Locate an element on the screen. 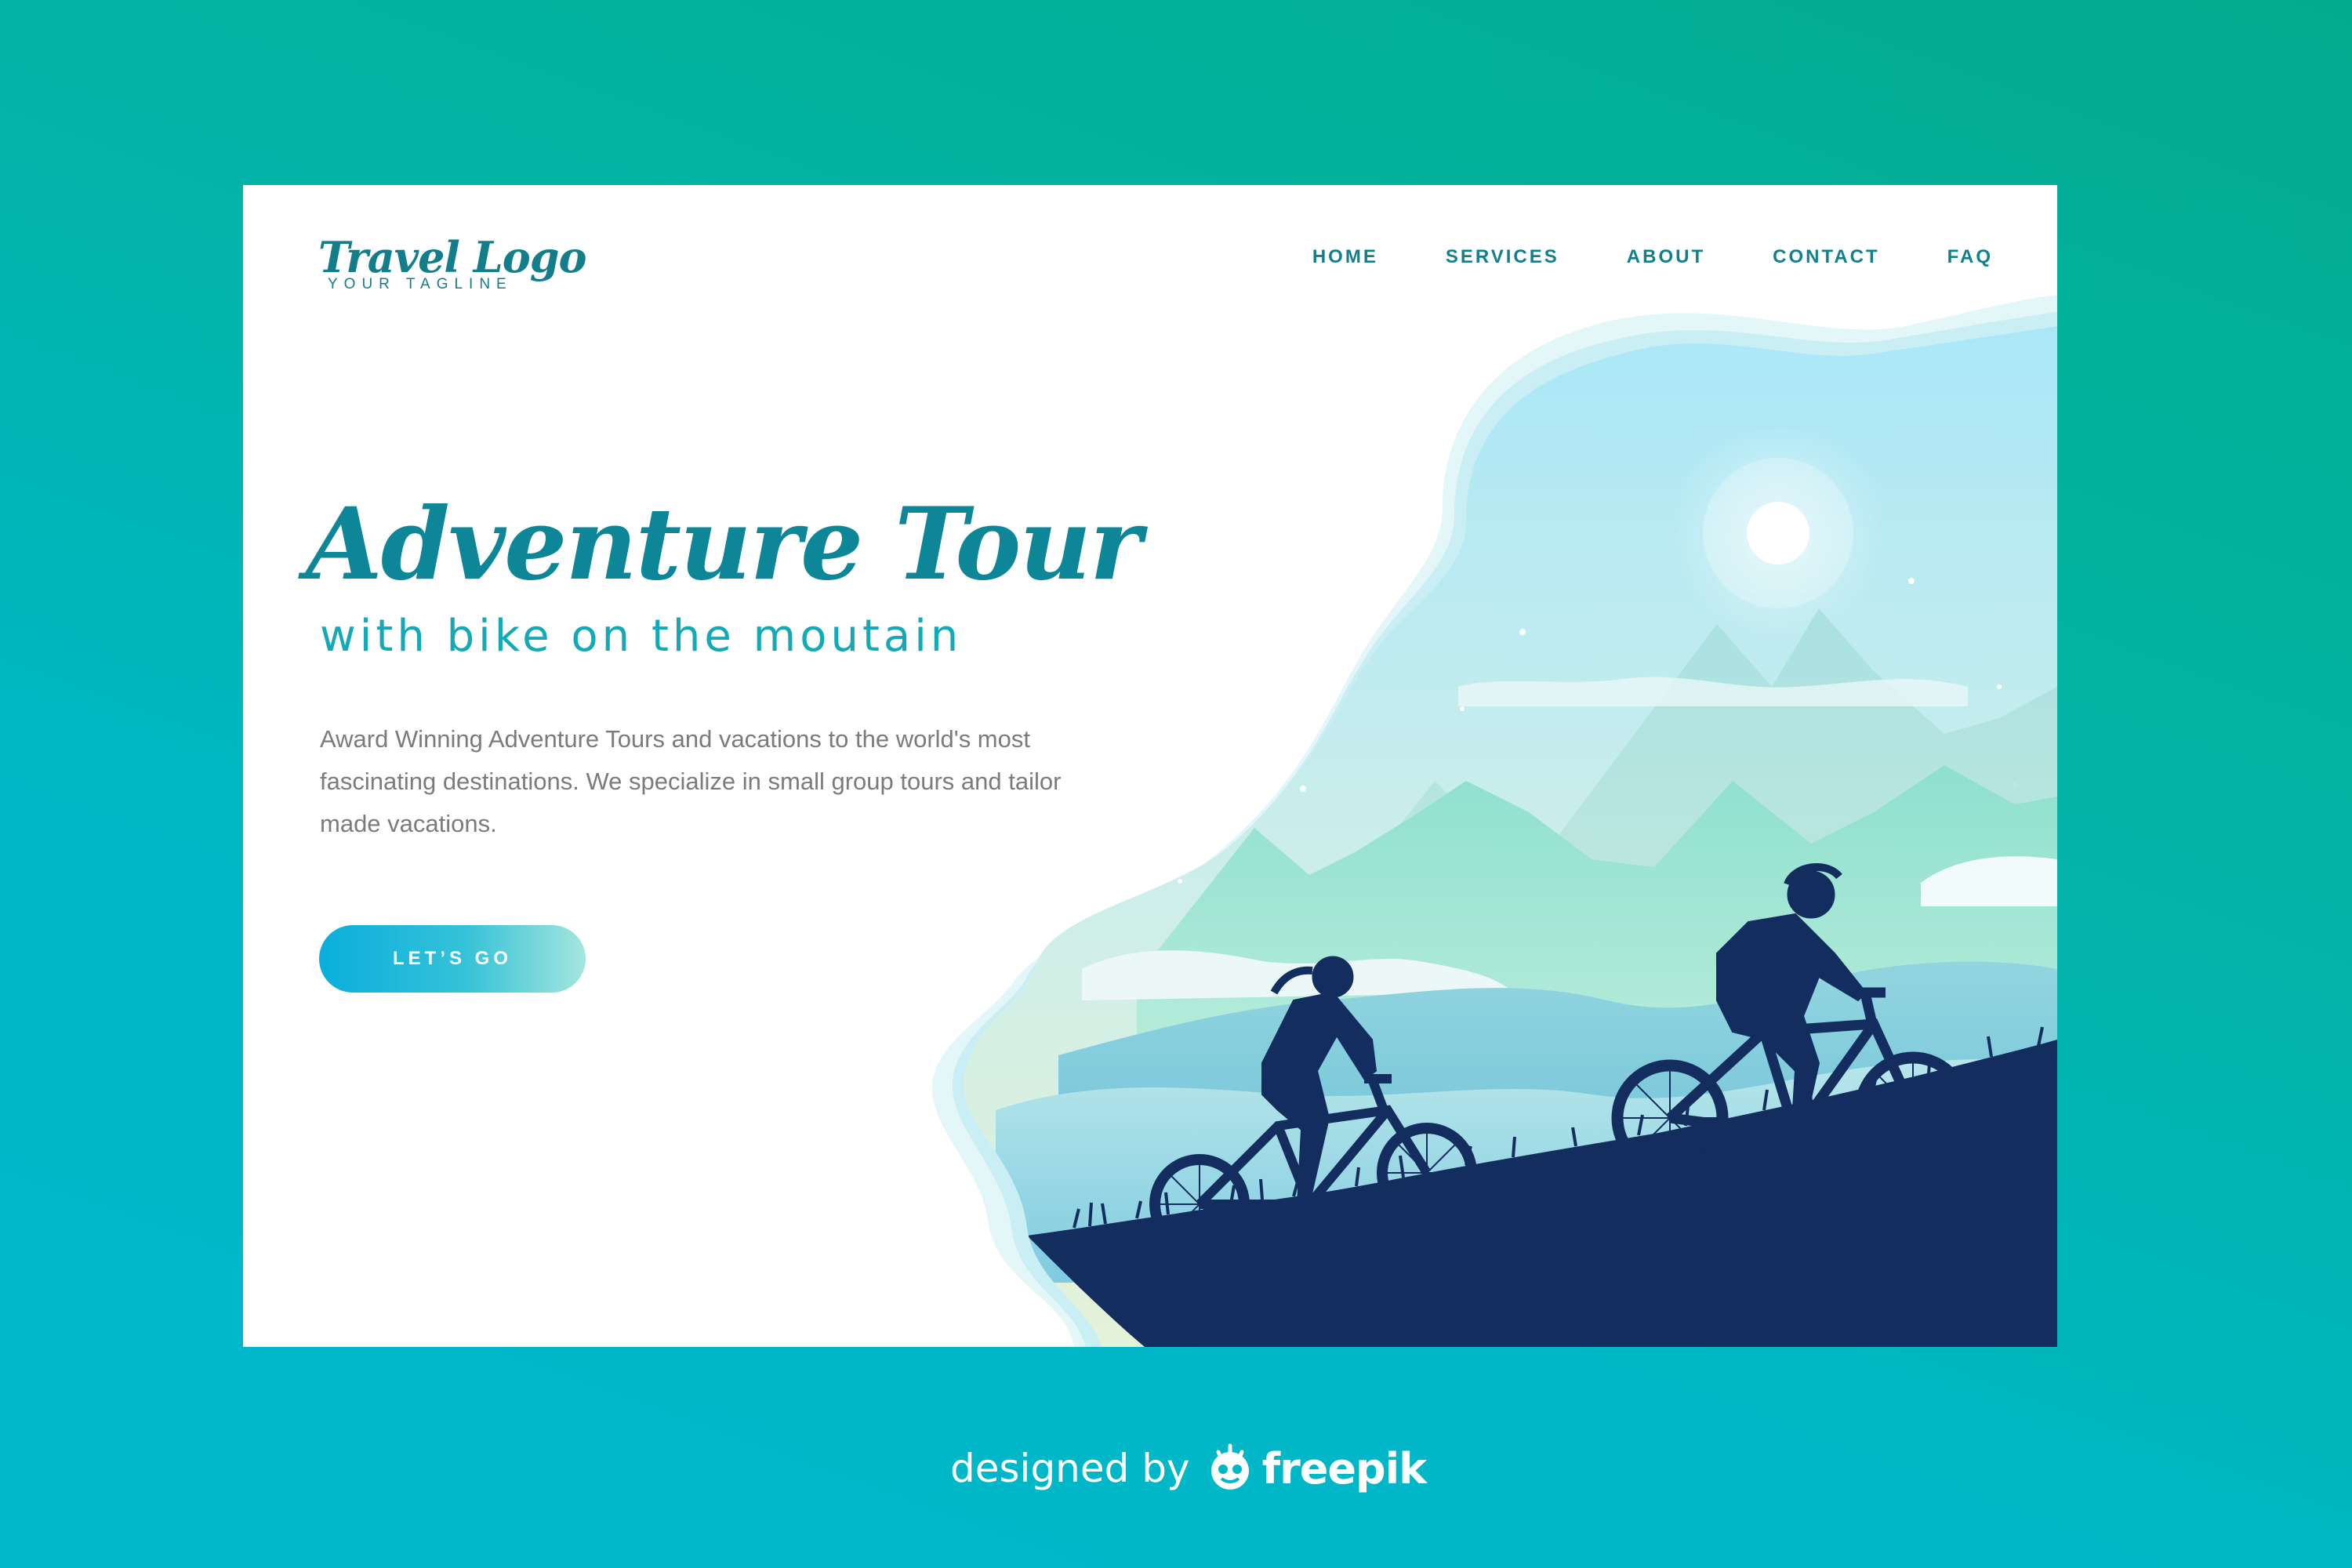 The width and height of the screenshot is (2352, 1568). lets-go-button: LET’S GO is located at coordinates (453, 959).